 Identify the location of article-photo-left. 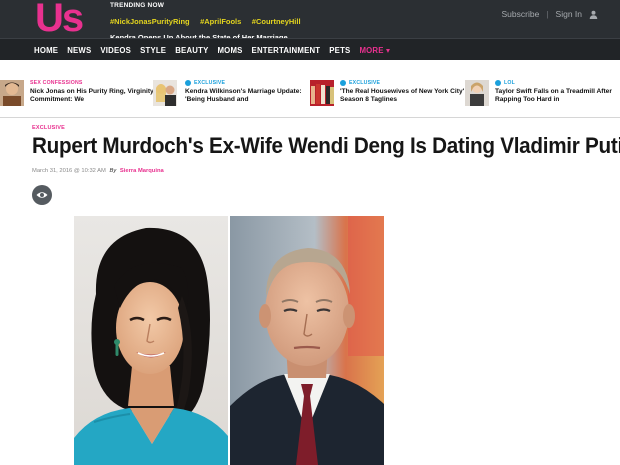
(151, 340).